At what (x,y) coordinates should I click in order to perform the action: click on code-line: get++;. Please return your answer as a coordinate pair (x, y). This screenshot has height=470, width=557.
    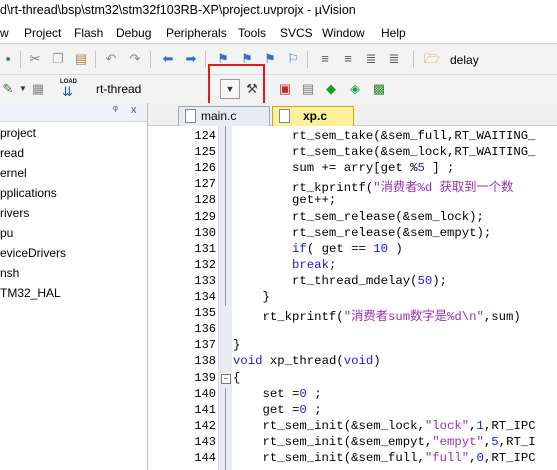
    Looking at the image, I should click on (284, 200).